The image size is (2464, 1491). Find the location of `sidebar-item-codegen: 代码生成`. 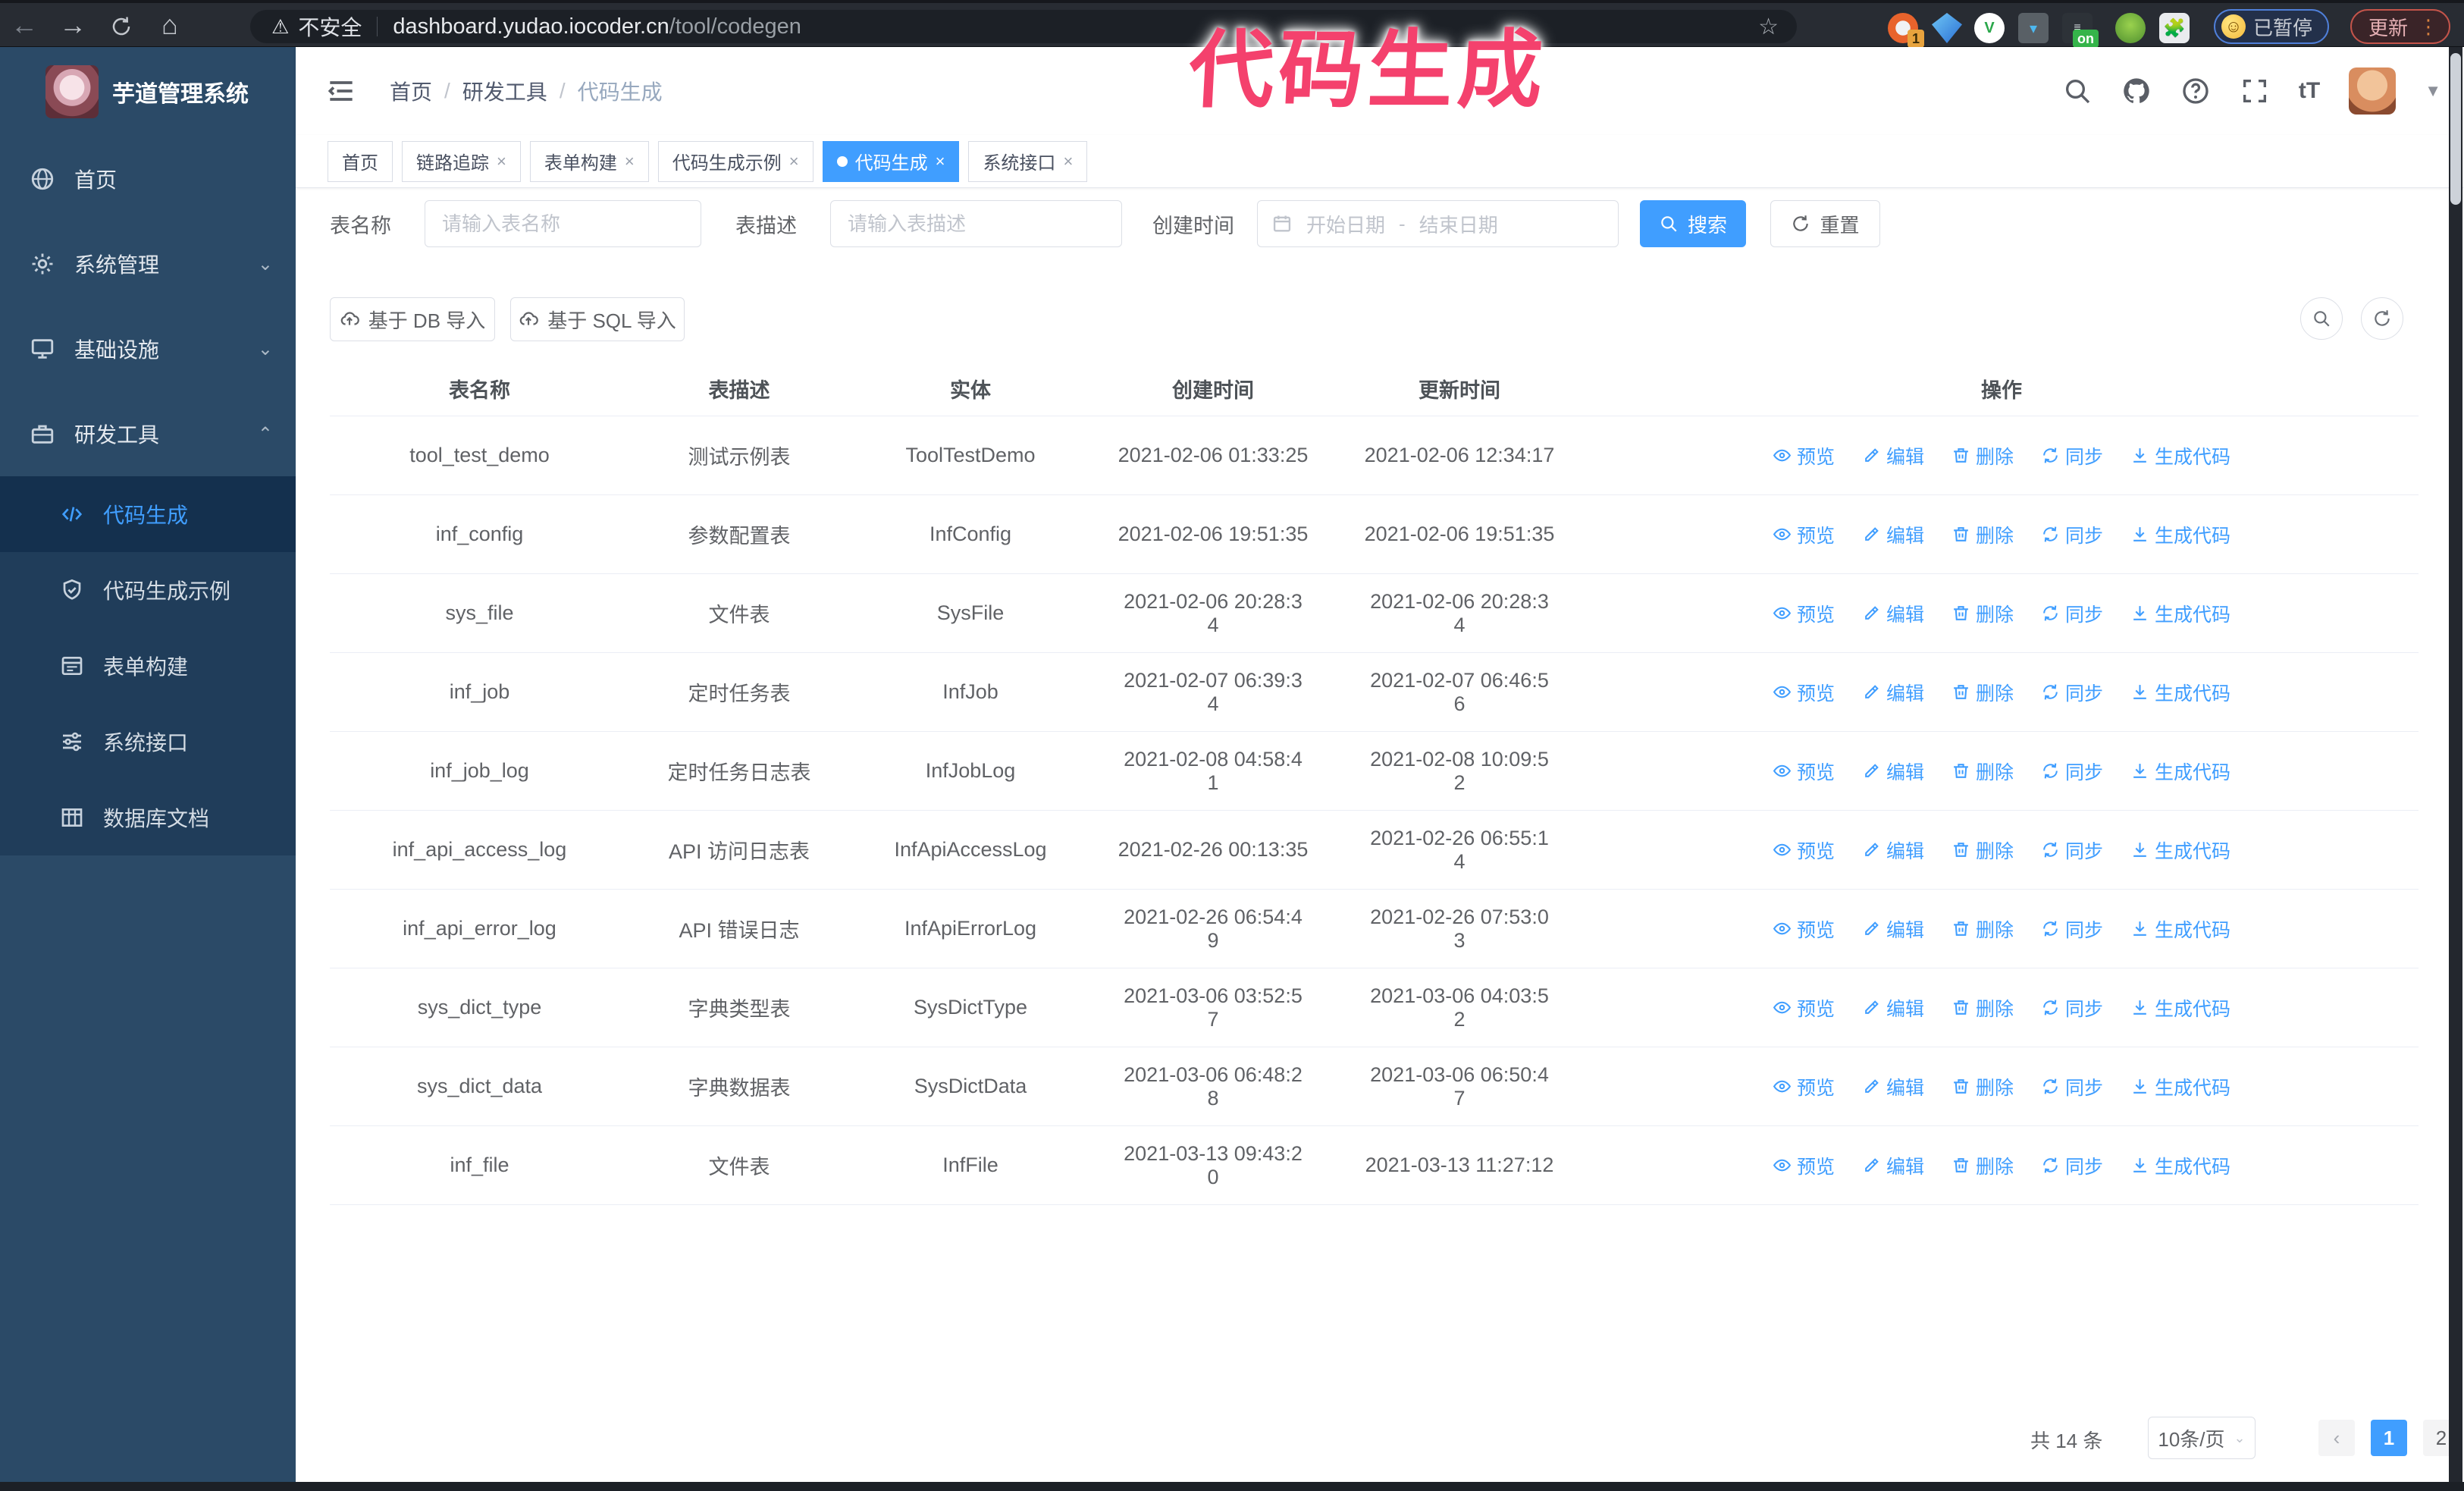

sidebar-item-codegen: 代码生成 is located at coordinates (148, 514).